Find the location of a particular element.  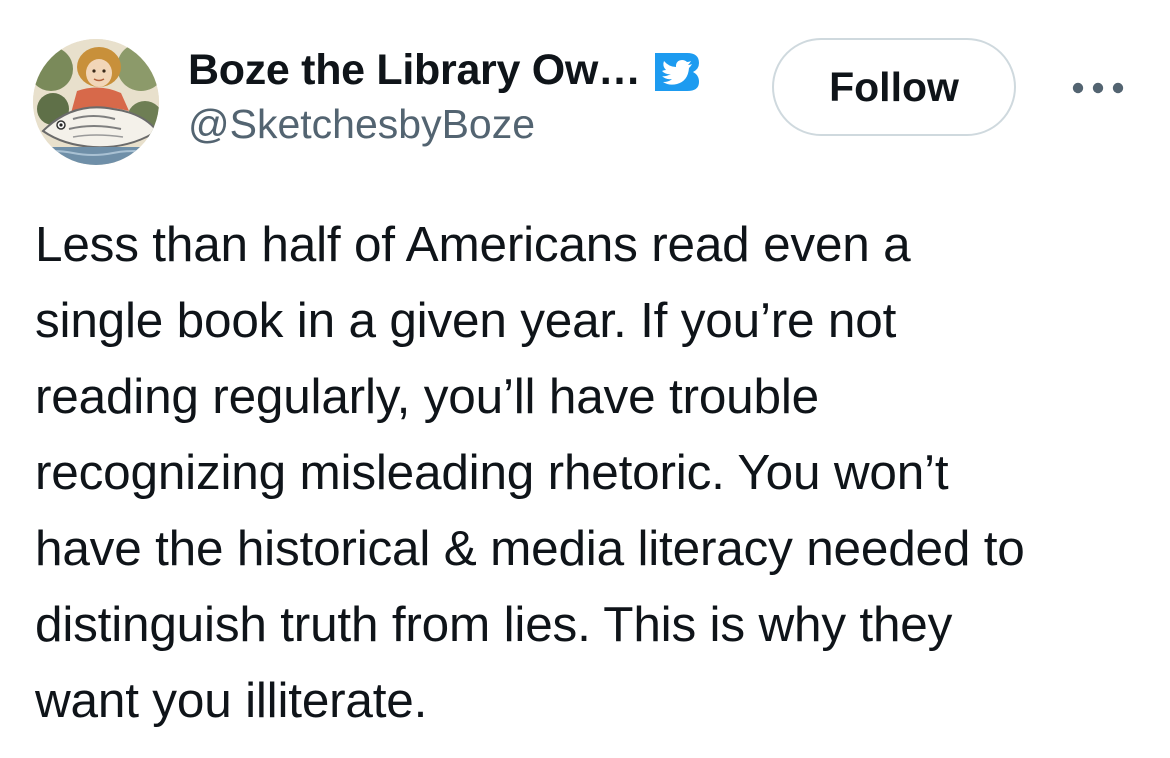

verified-badge-icon is located at coordinates (676, 72).